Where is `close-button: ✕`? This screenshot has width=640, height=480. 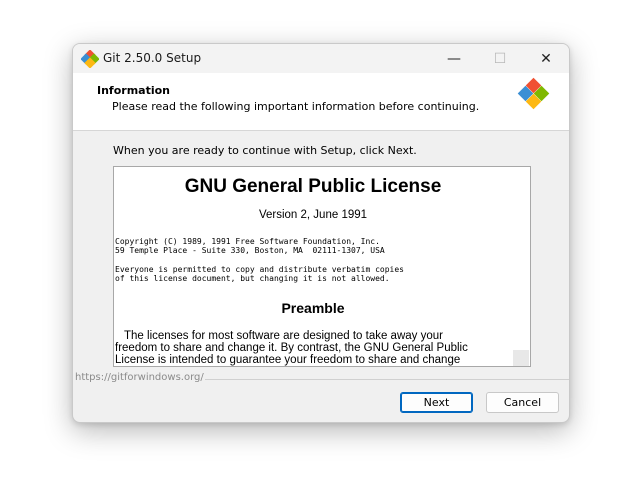
close-button: ✕ is located at coordinates (546, 58).